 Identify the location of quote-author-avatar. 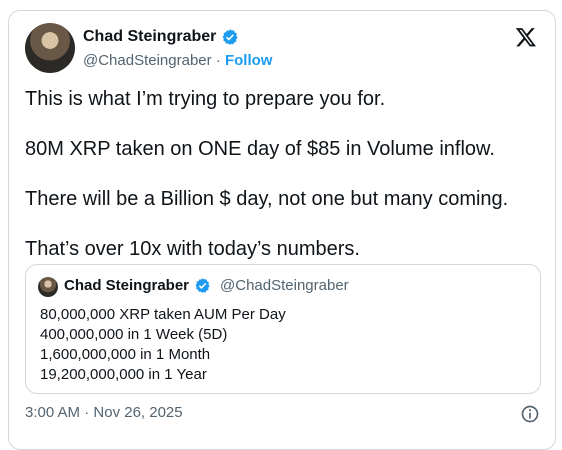
(48, 287).